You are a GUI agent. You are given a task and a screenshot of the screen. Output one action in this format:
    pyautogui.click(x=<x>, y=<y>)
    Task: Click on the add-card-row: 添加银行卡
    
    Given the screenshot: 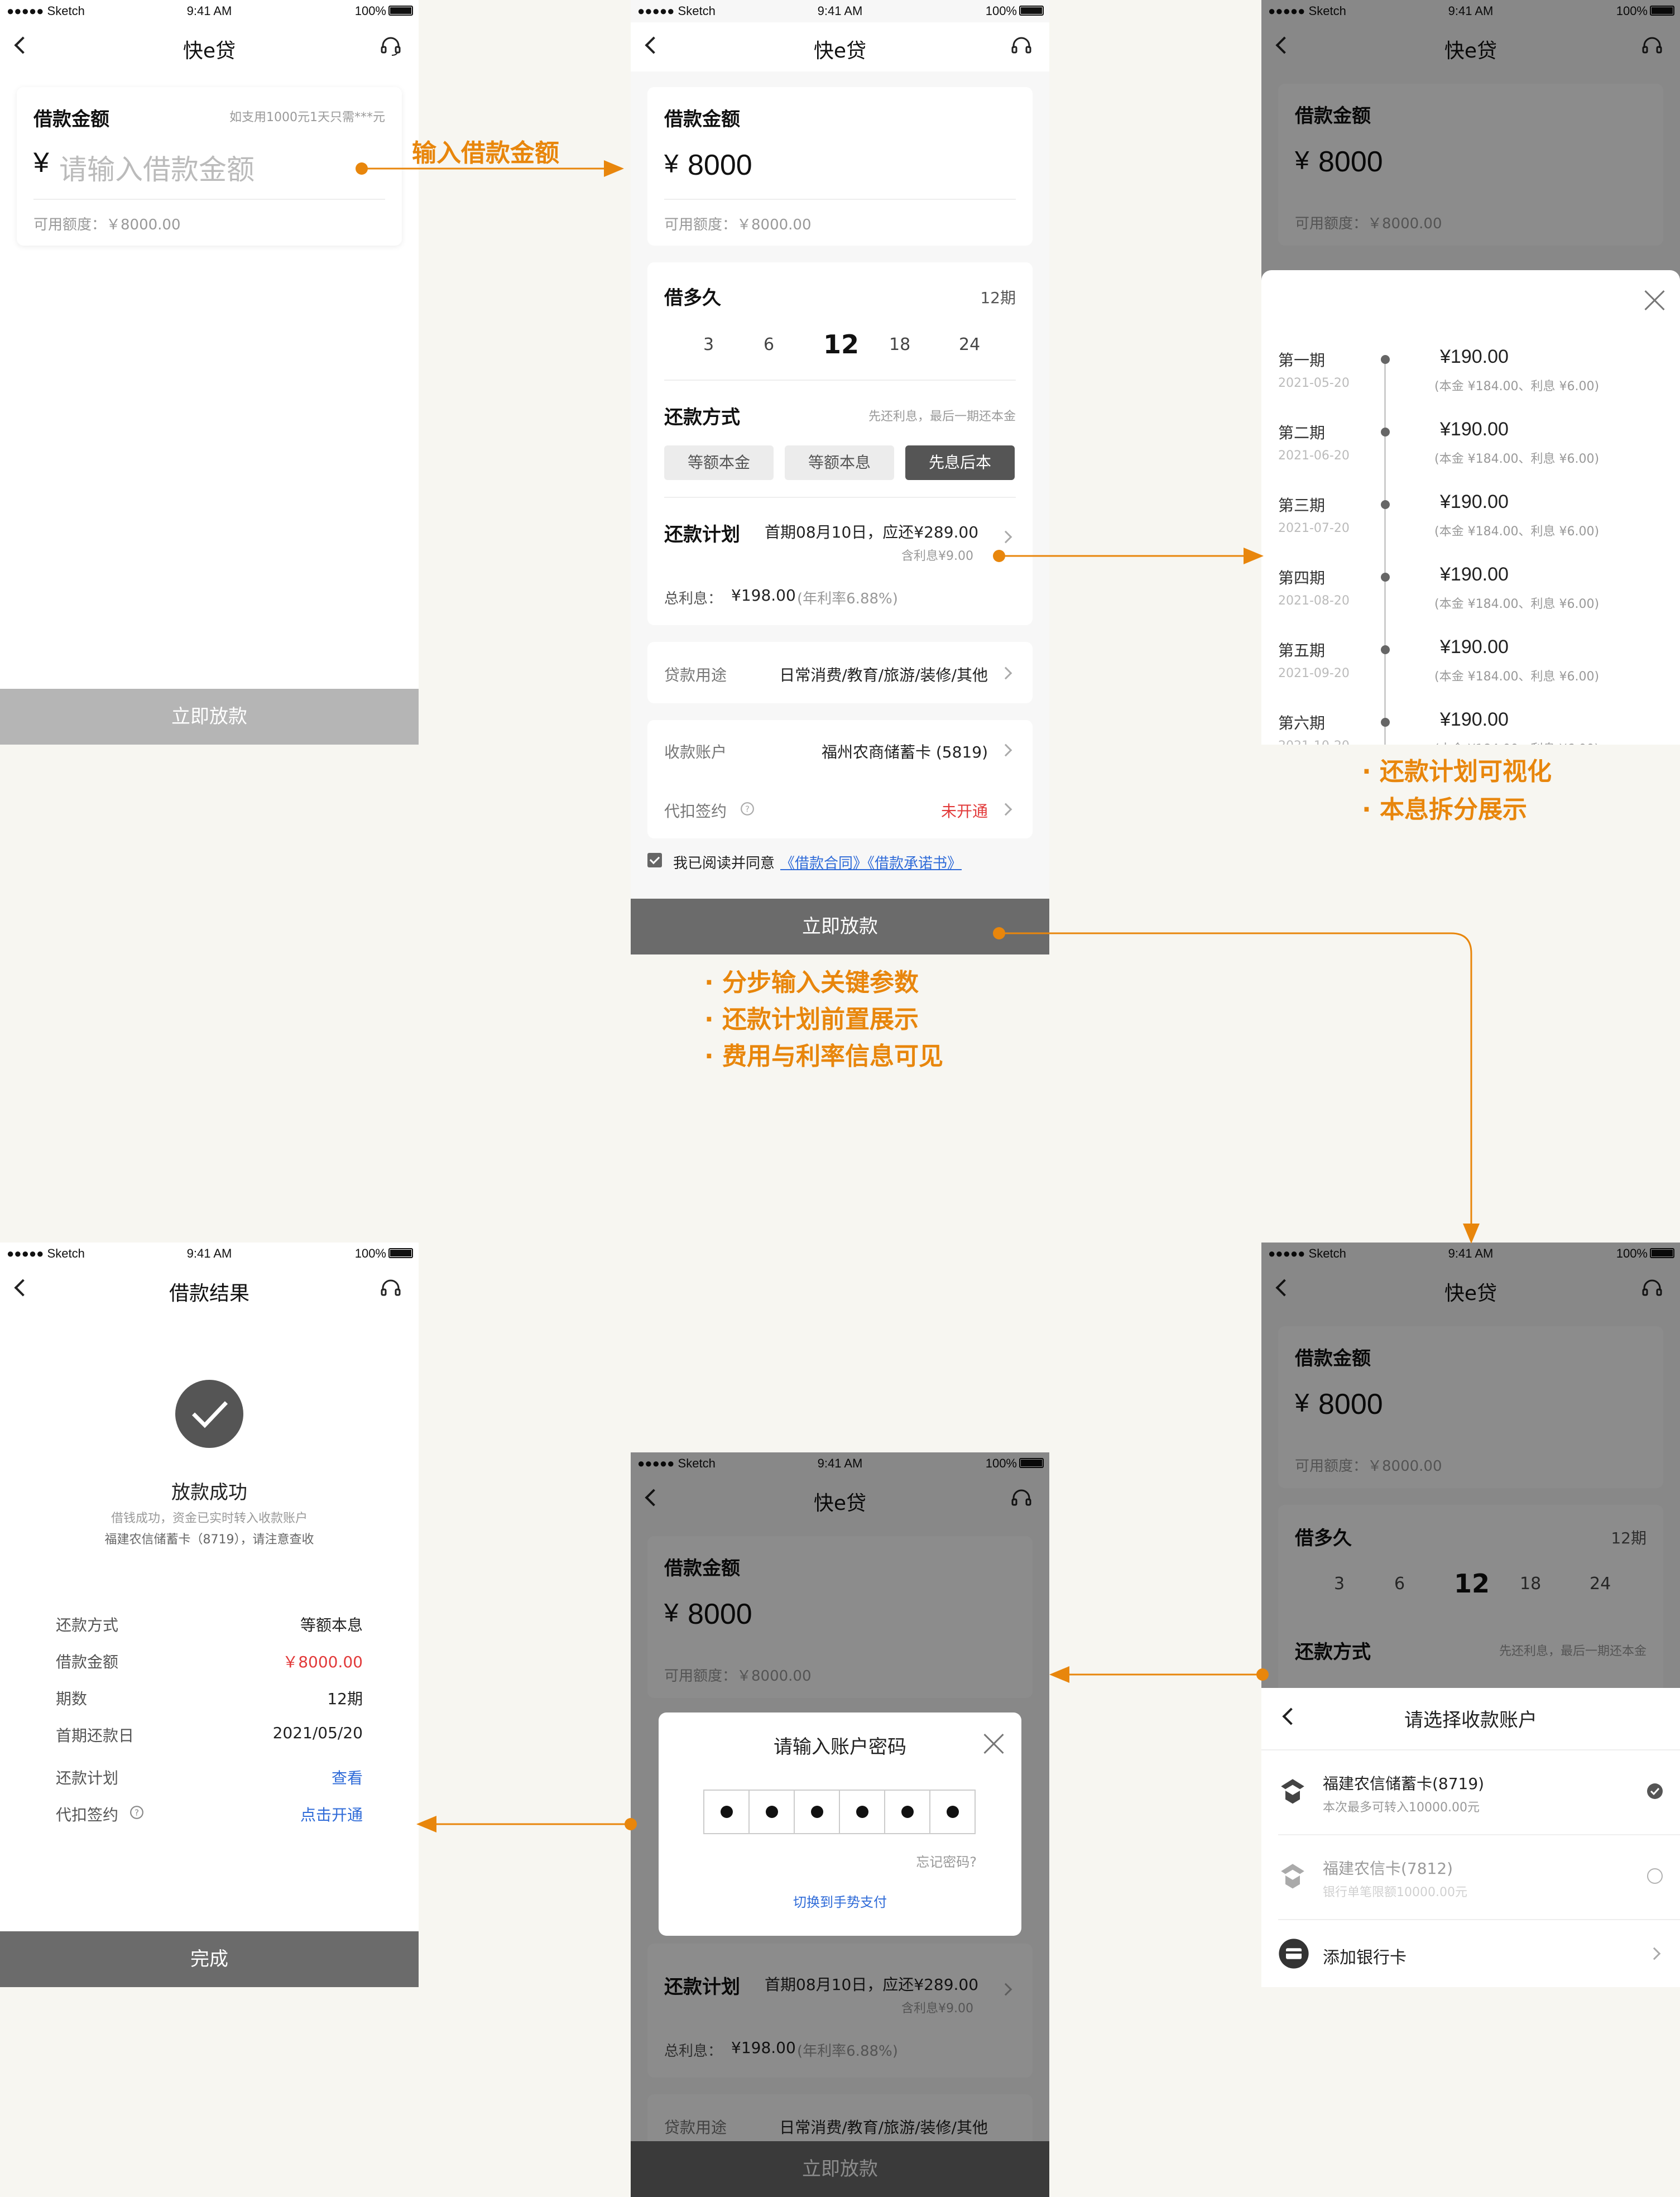 What is the action you would take?
    pyautogui.click(x=1470, y=1953)
    